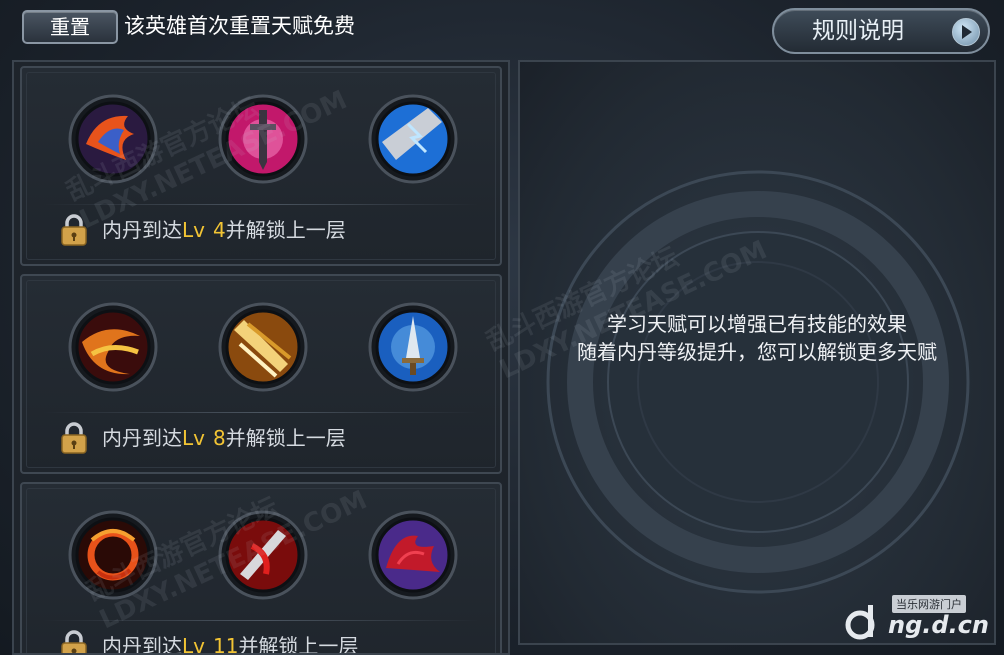 The width and height of the screenshot is (1004, 655). What do you see at coordinates (413, 555) in the screenshot?
I see `crimson-wing-talent-icon` at bounding box center [413, 555].